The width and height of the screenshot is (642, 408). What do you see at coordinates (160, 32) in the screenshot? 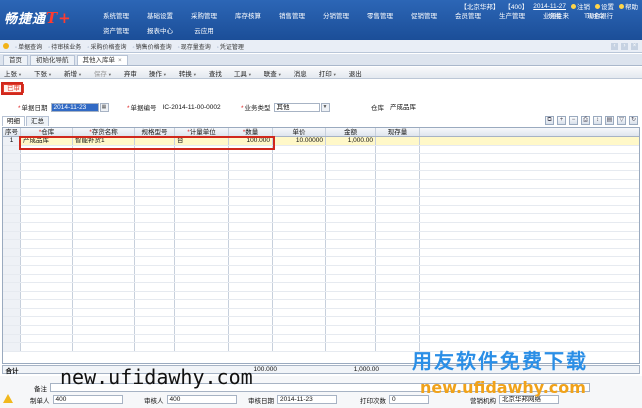
I see `nav-item: 报表中心` at bounding box center [160, 32].